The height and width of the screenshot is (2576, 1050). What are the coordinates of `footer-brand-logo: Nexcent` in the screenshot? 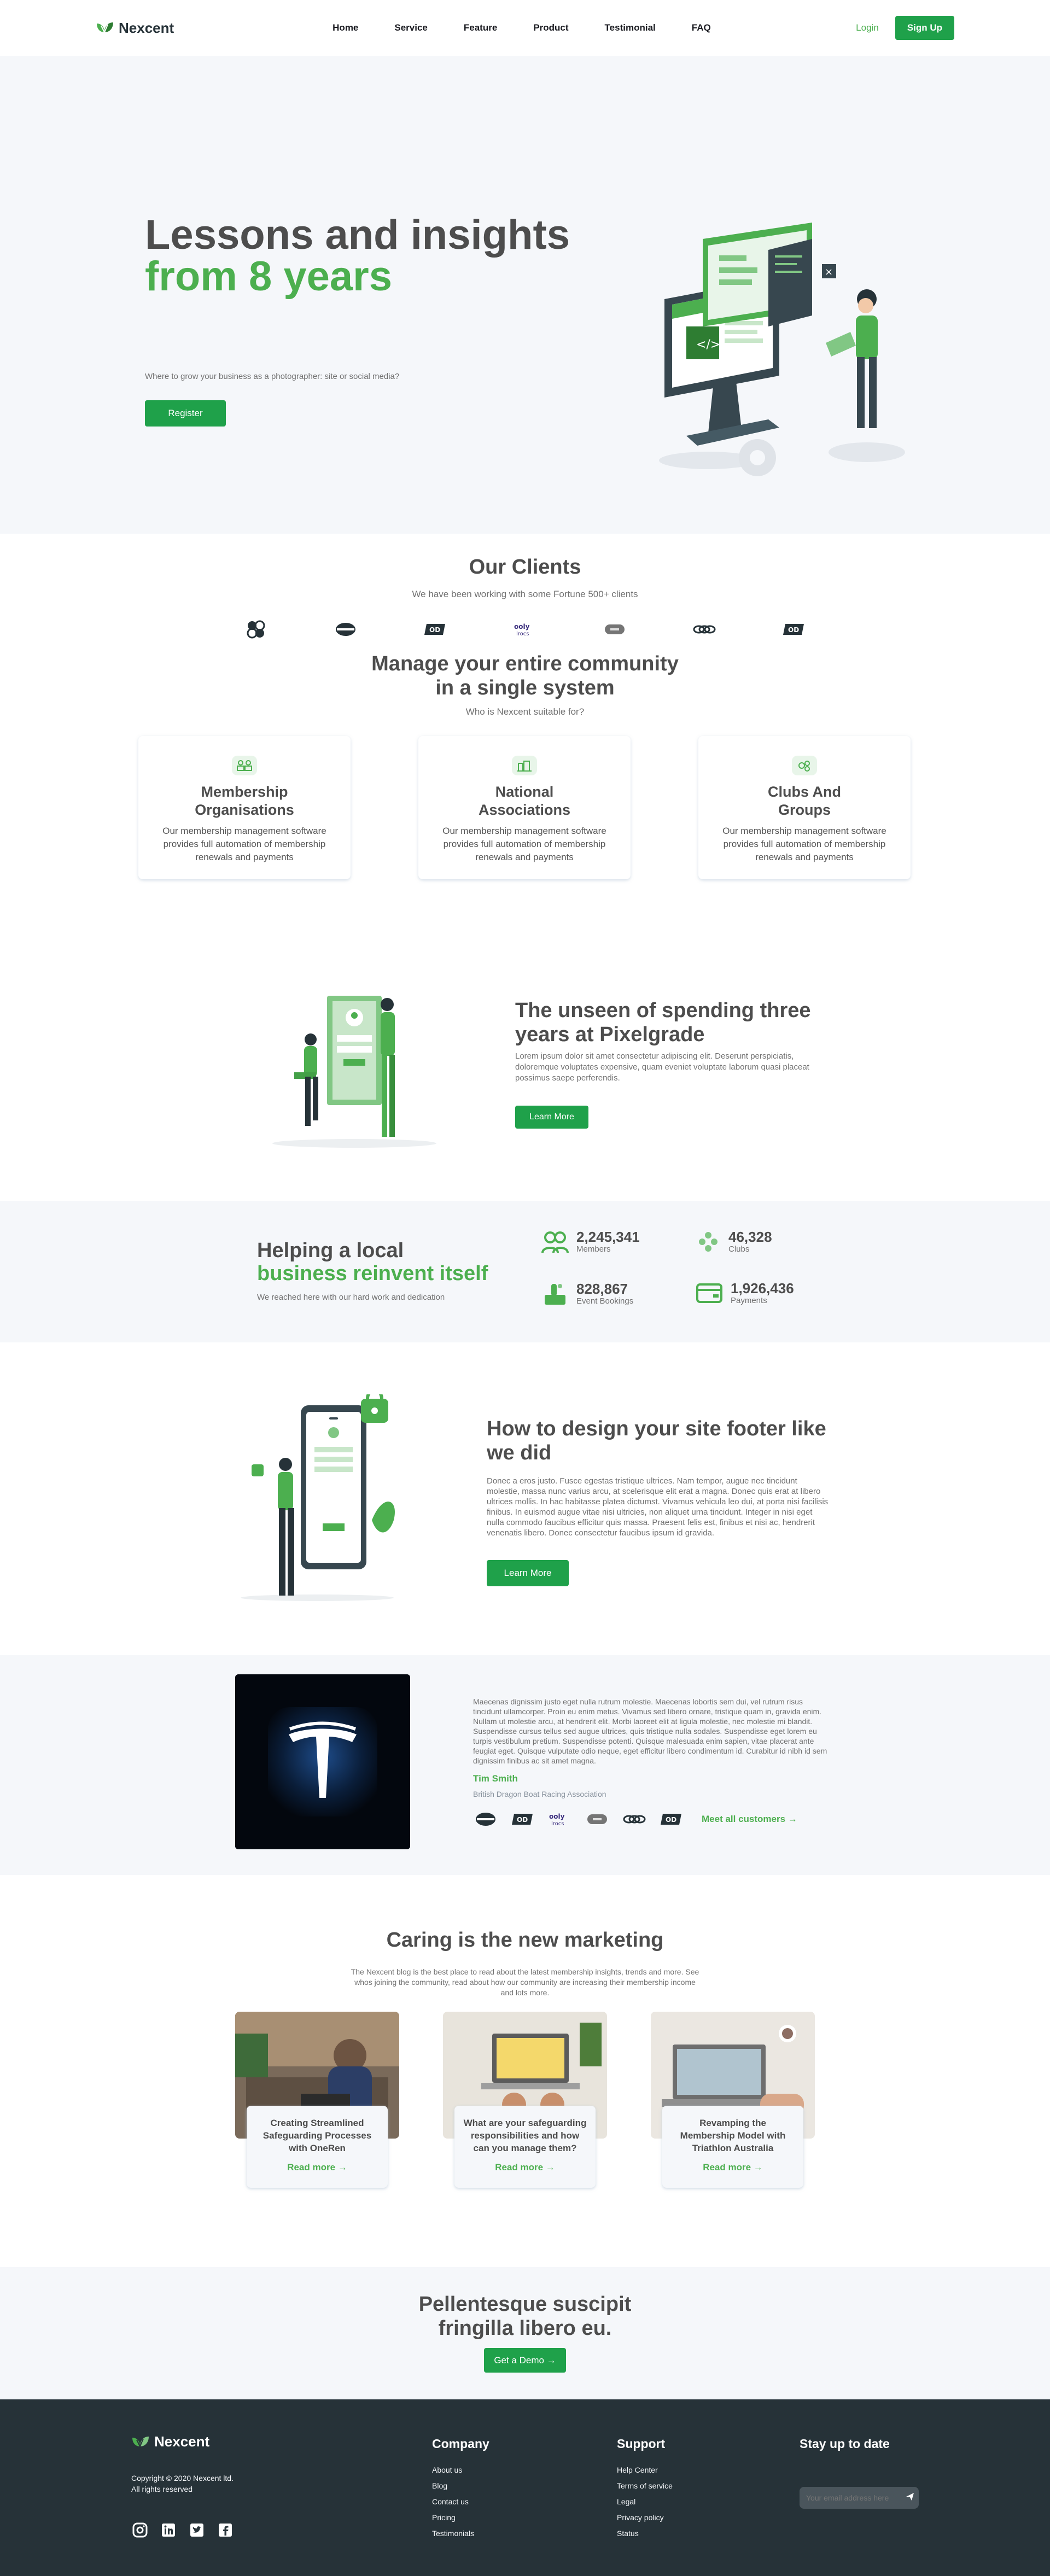 It's located at (170, 2441).